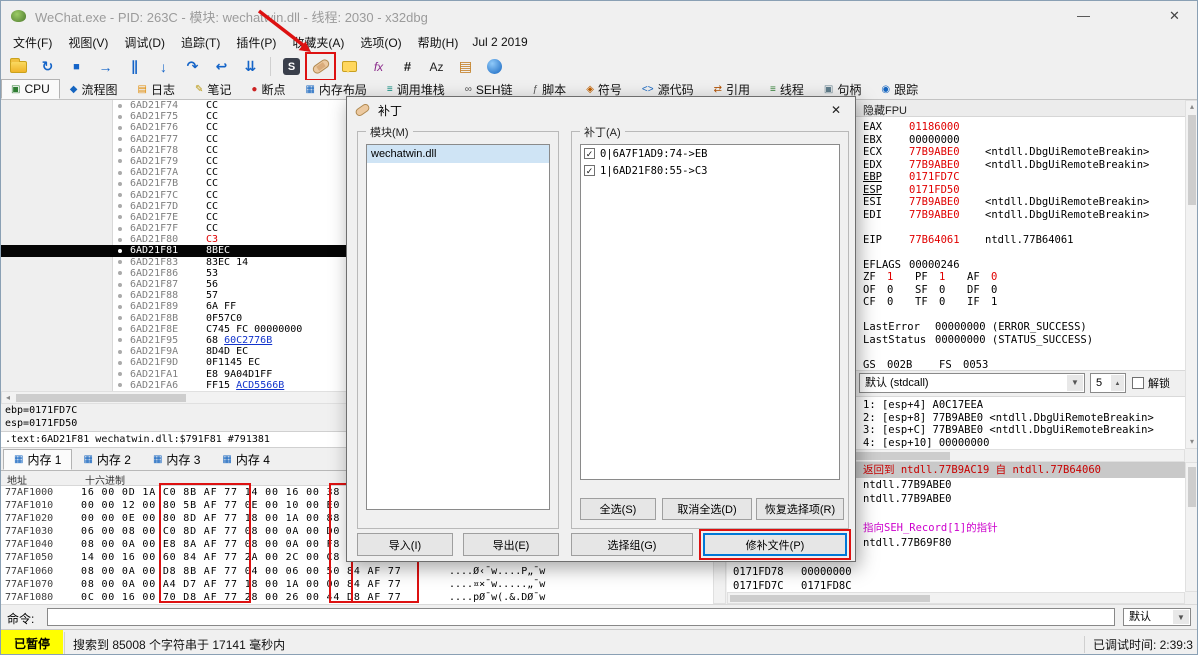  Describe the element at coordinates (465, 66) in the screenshot. I see `notepad-icon: ▤` at that location.